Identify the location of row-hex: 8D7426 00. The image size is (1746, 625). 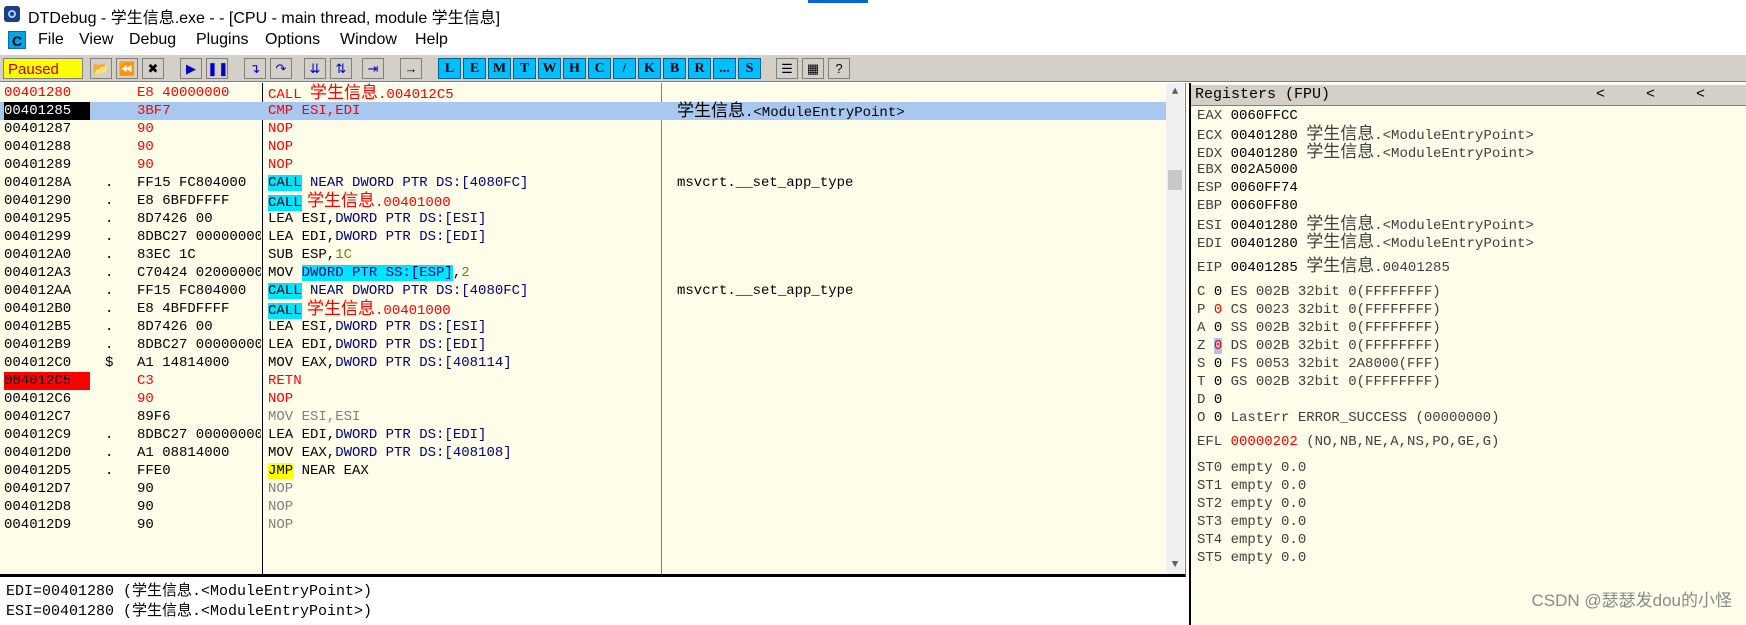
(175, 327).